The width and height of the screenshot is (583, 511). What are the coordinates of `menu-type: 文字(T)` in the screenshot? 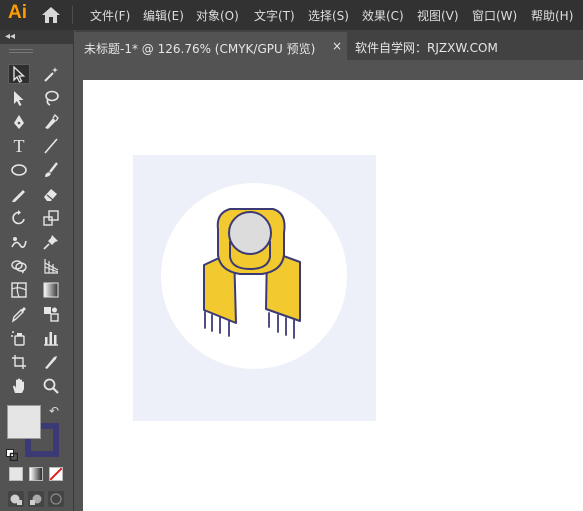 It's located at (274, 15).